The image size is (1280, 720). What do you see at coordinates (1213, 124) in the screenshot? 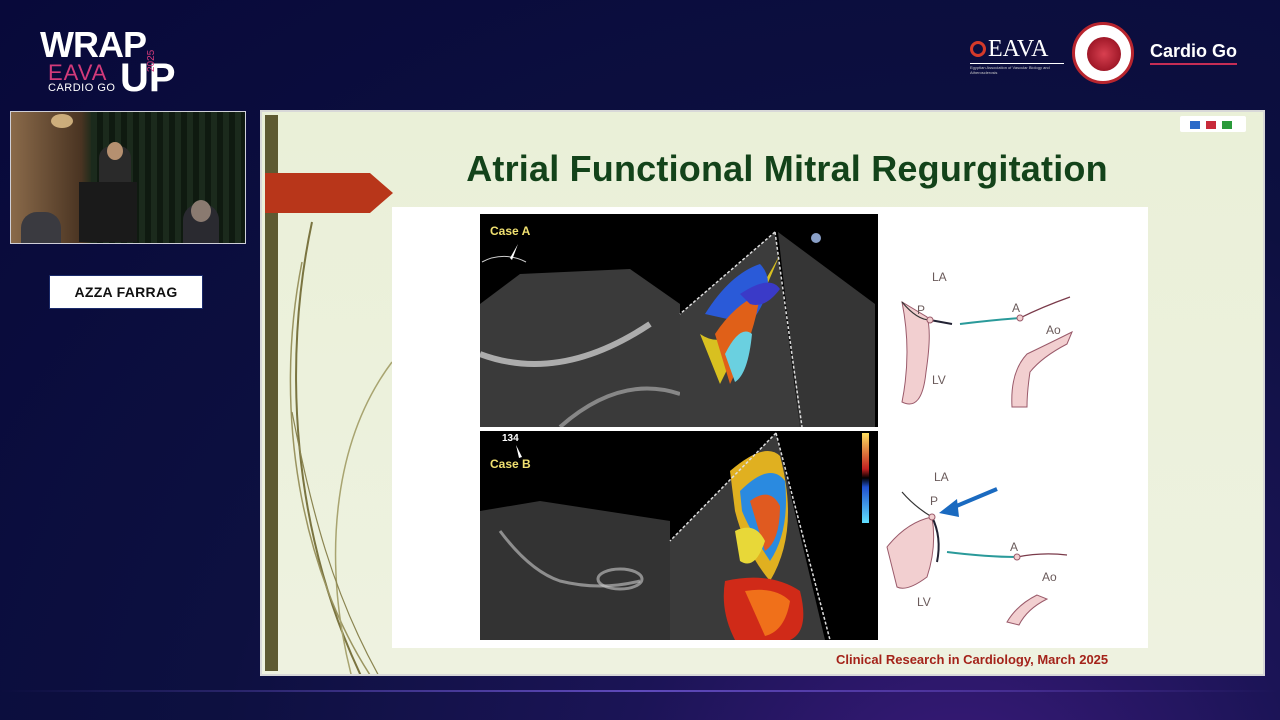
I see `flags-logo` at bounding box center [1213, 124].